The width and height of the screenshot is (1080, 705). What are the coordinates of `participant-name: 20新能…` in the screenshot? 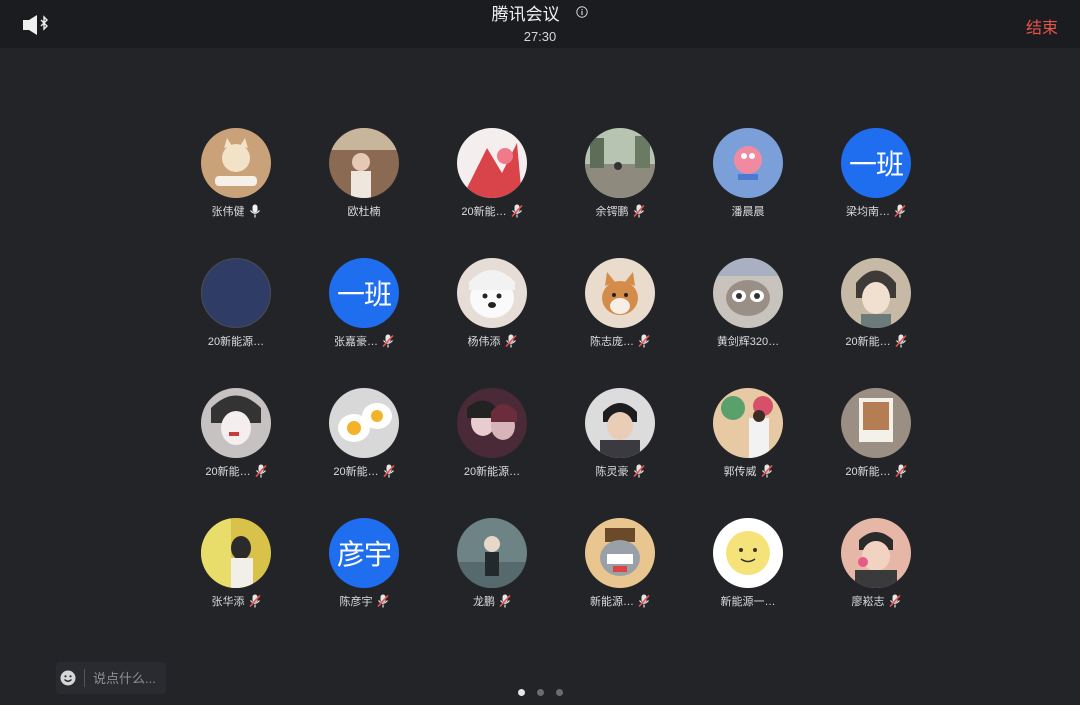 It's located at (868, 472).